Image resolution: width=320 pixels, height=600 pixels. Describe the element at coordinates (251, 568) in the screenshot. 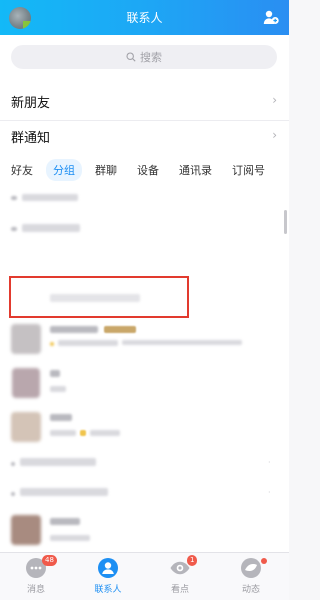

I see `moments-icon` at that location.